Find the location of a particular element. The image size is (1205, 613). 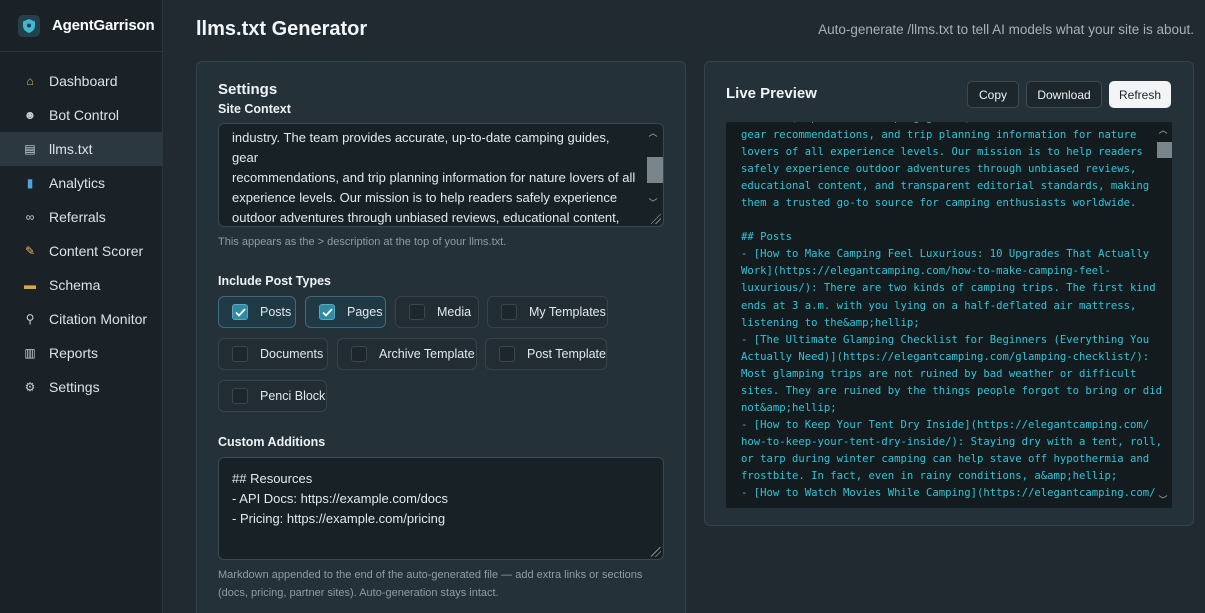

preview-scrollbar: ︿ ﹀ is located at coordinates (1164, 315).